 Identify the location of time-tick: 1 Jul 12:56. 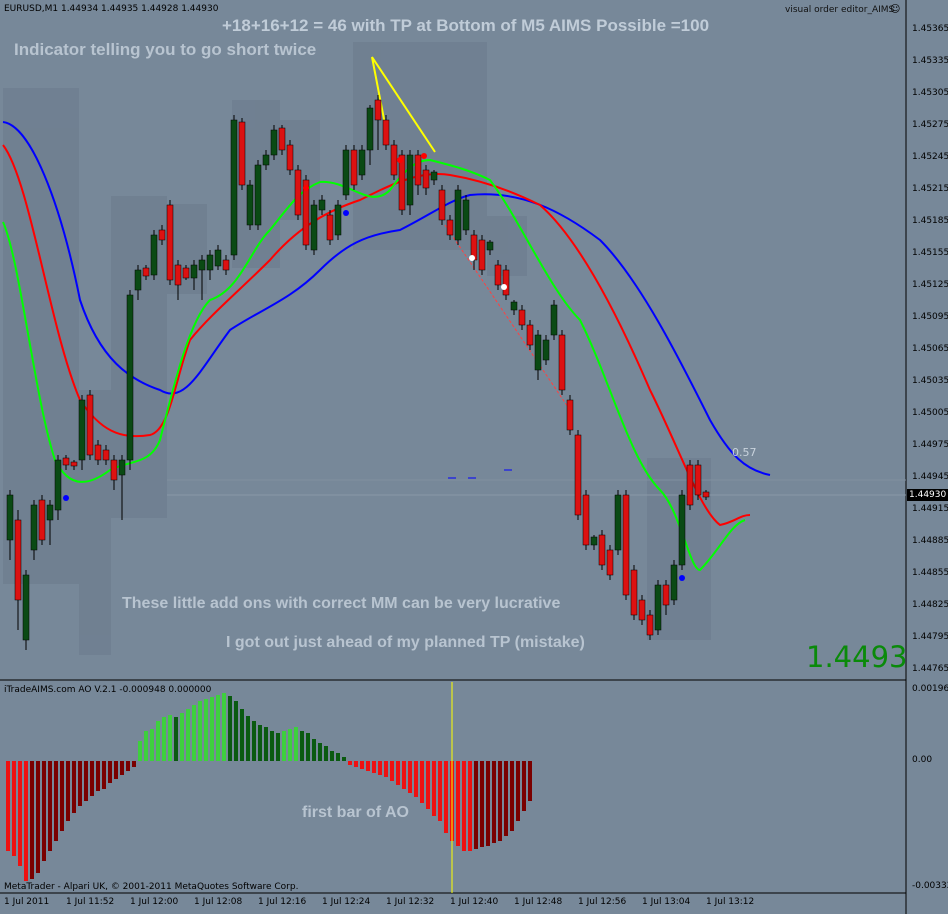
(602, 902).